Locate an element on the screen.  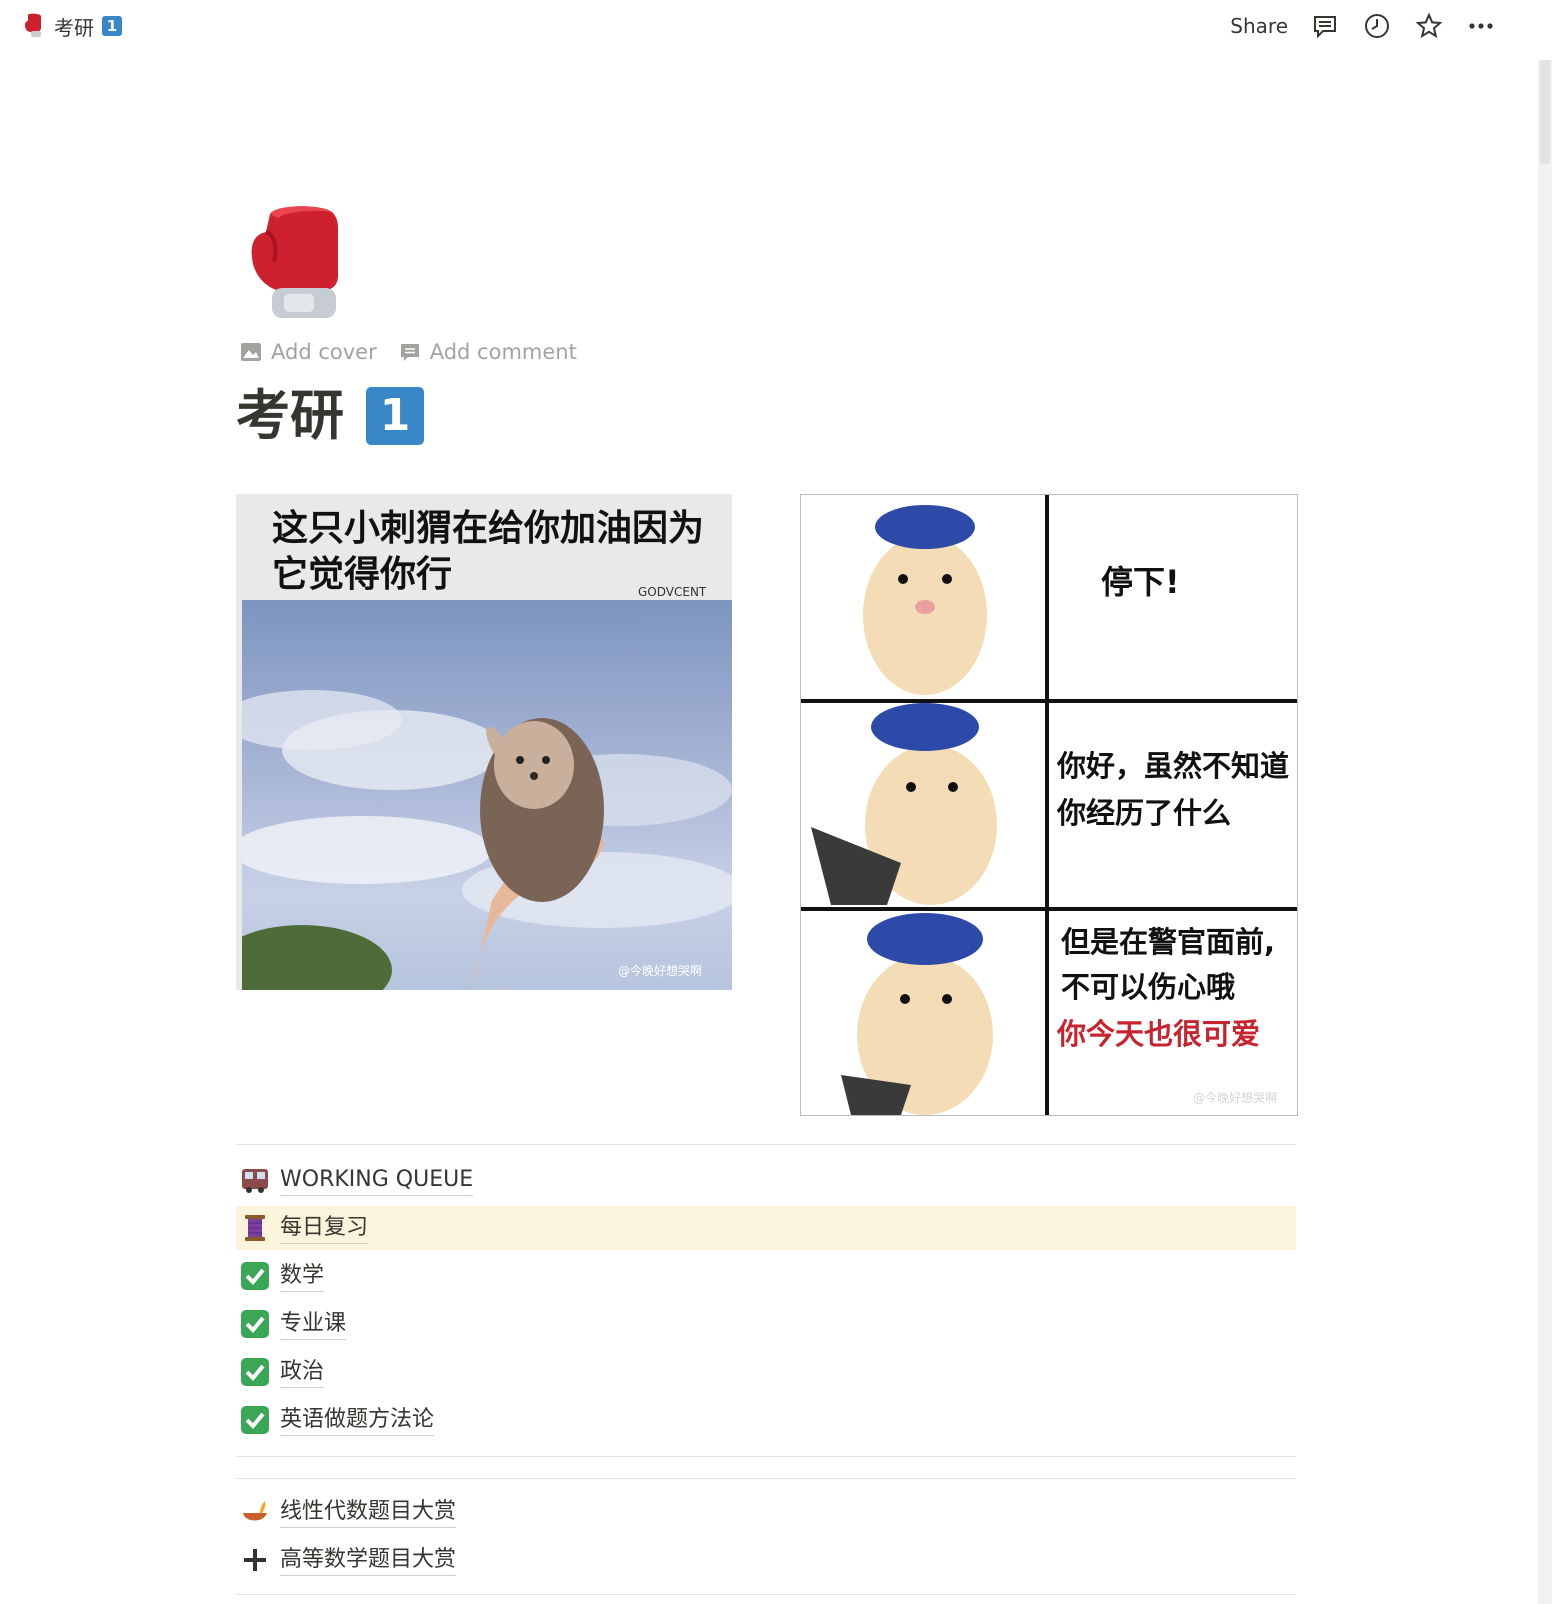
add-cover-button: Add cover is located at coordinates (308, 352).